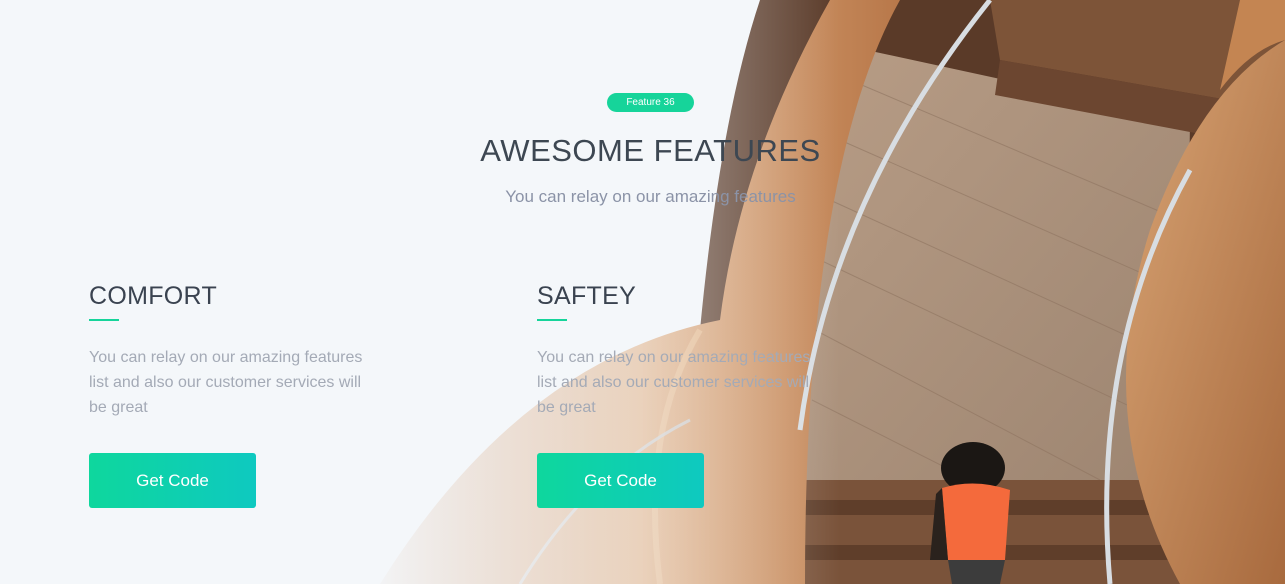 Image resolution: width=1285 pixels, height=584 pixels. Describe the element at coordinates (153, 296) in the screenshot. I see `feature-title: COMFORT` at that location.